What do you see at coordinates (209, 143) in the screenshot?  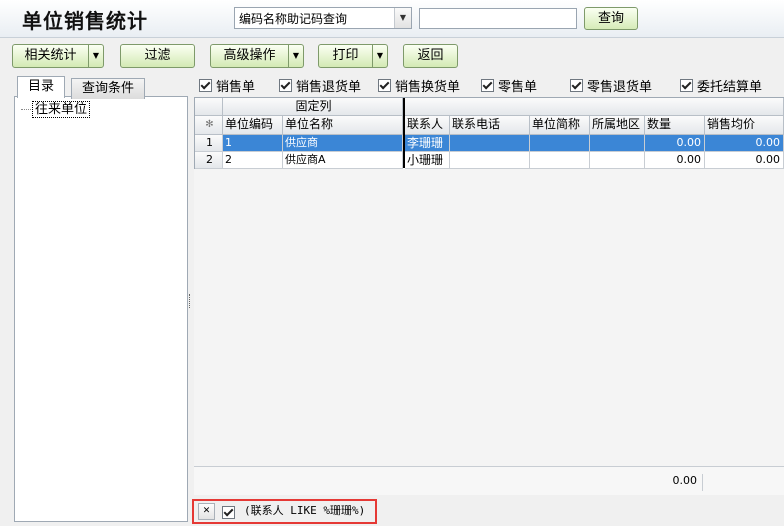 I see `row-index: 1` at bounding box center [209, 143].